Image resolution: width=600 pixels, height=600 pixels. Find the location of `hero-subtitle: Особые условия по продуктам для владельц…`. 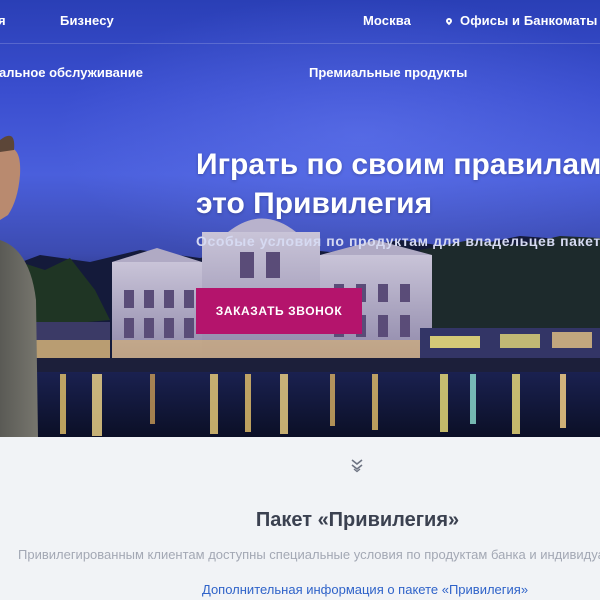

hero-subtitle: Особые условия по продуктам для владельц… is located at coordinates (398, 241).